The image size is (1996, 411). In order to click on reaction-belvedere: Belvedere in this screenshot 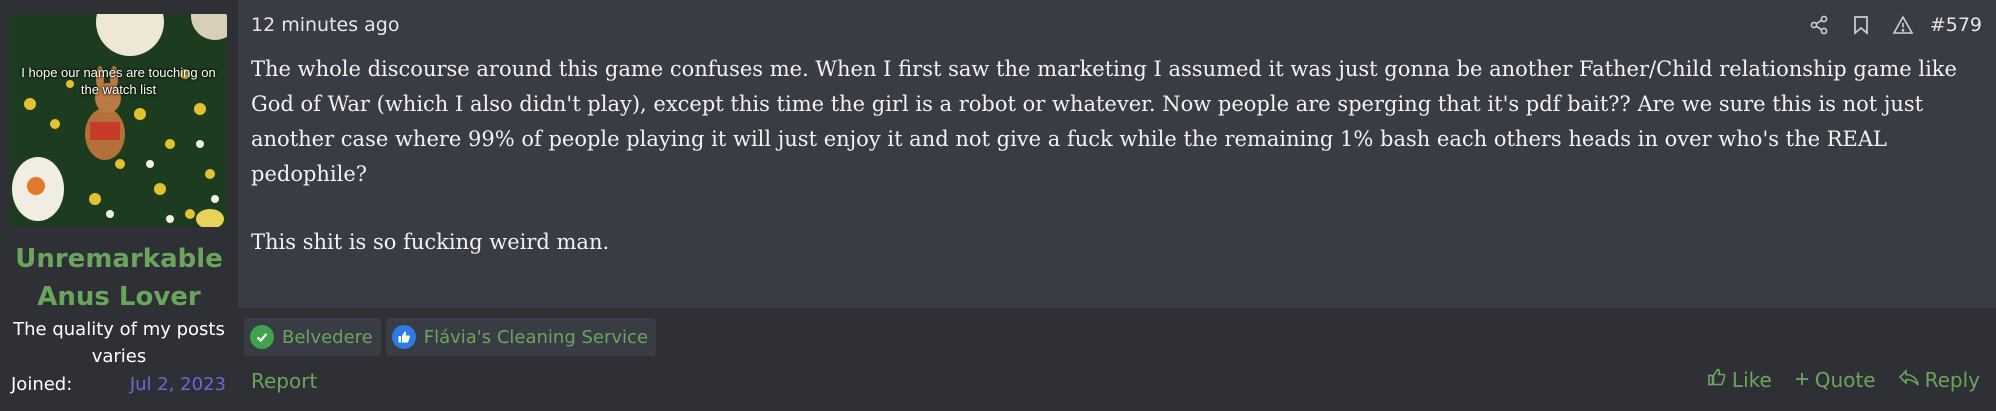, I will do `click(312, 337)`.